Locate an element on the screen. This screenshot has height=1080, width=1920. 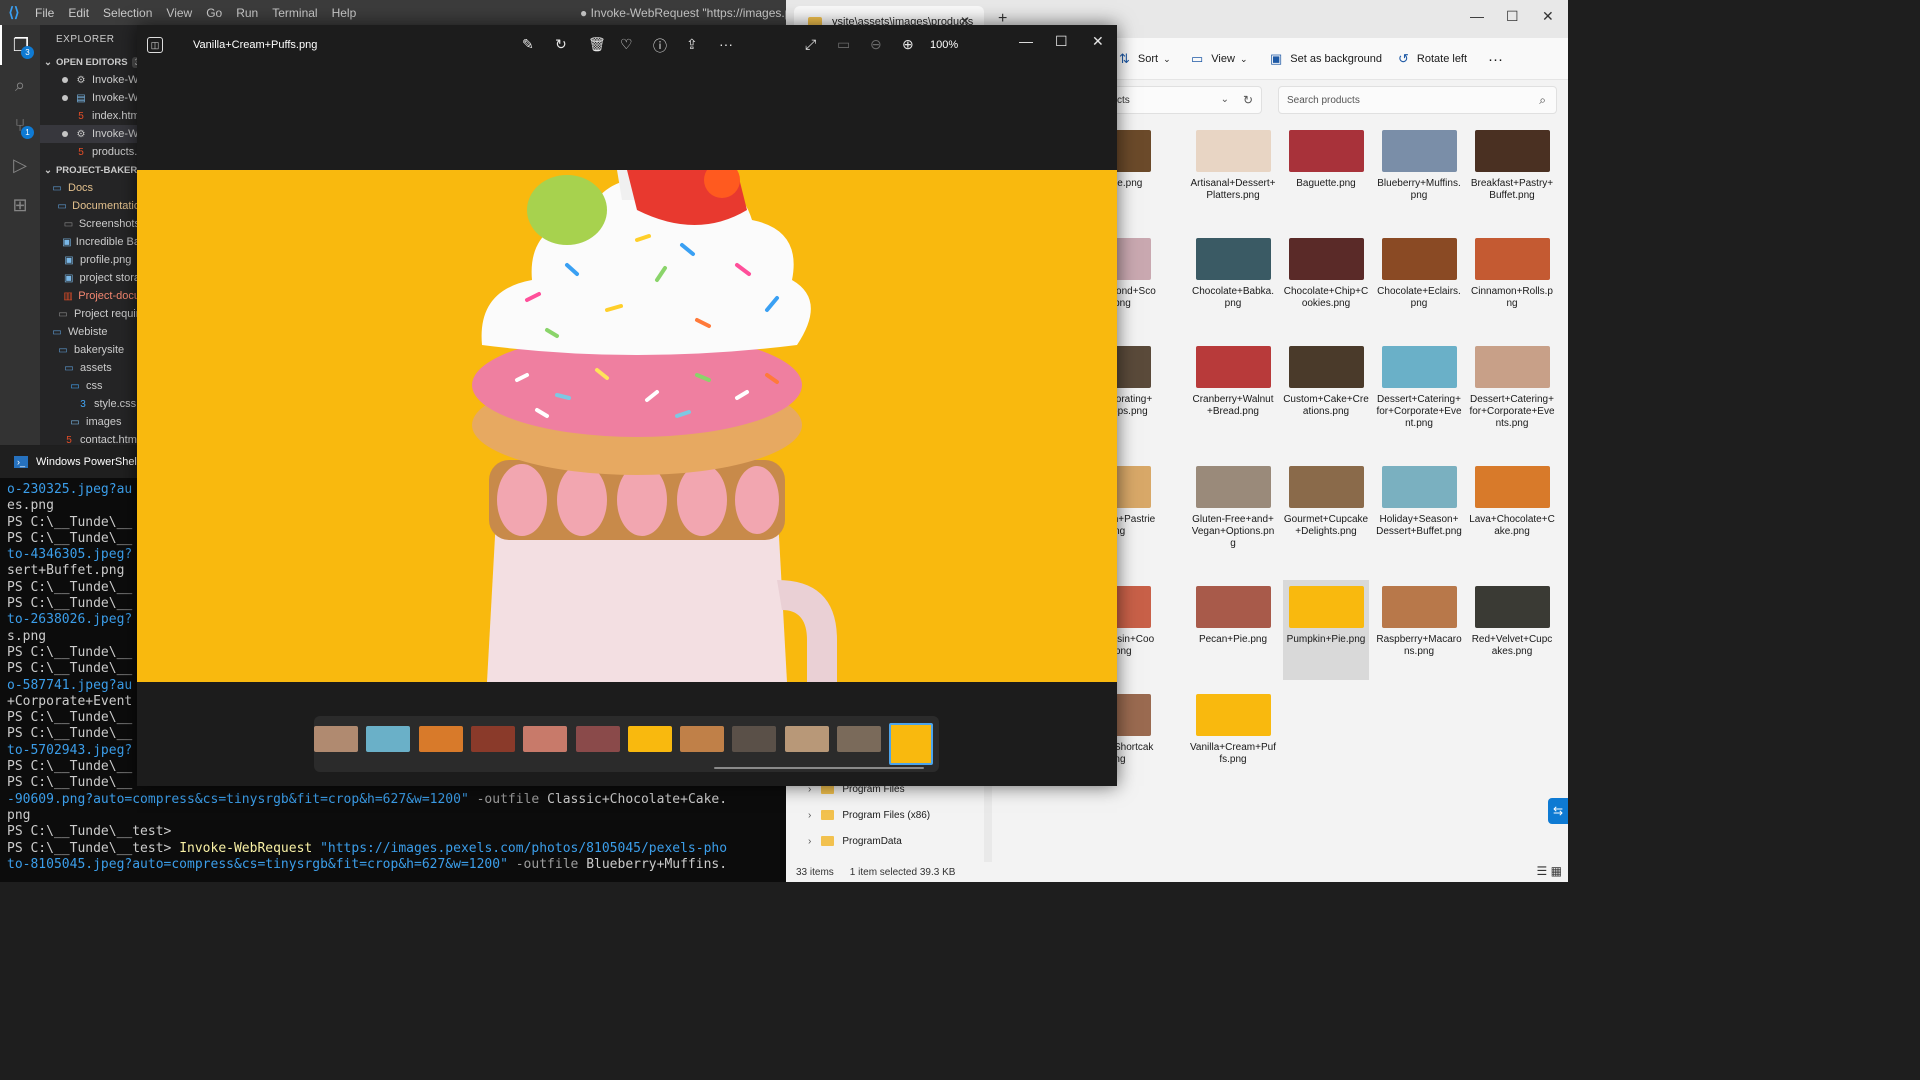
file-item: Pumpkin+Pie.png is located at coordinates (1326, 630).